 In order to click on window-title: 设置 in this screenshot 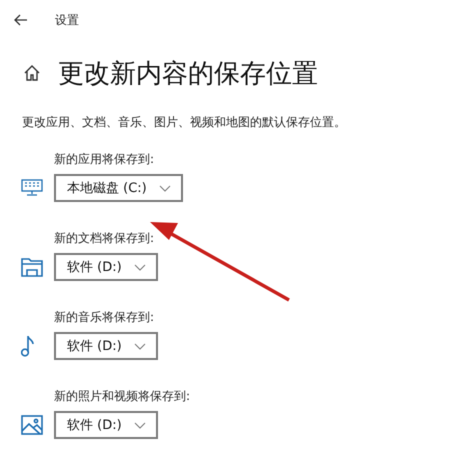, I will do `click(67, 20)`.